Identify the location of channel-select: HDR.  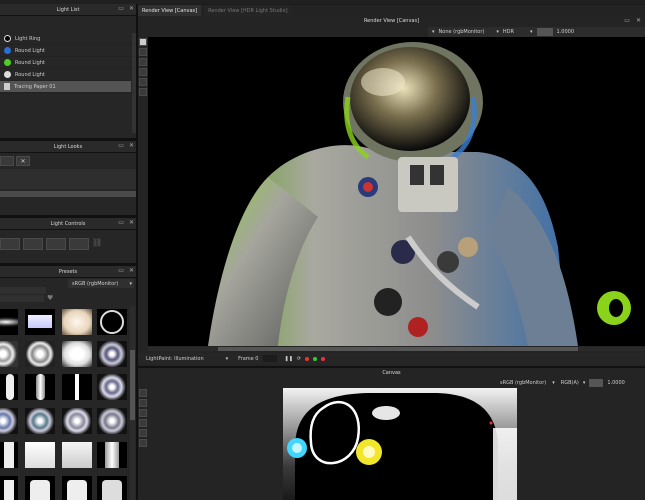
(508, 32).